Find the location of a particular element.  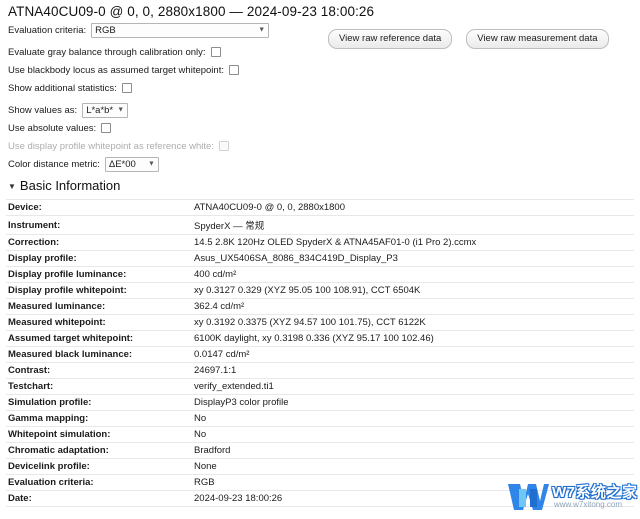

evaluation-criteria-label: Evaluation criteria: is located at coordinates (47, 30).